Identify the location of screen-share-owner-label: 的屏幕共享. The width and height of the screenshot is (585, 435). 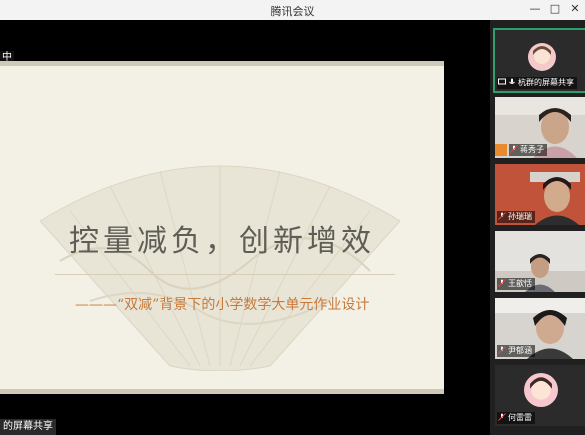
(28, 427).